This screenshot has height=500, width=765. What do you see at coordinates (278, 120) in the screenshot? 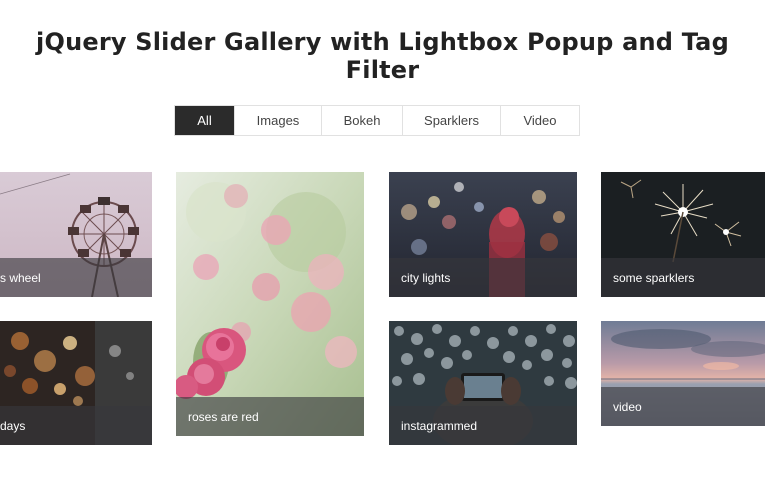
I see `filter-images-button: Images` at bounding box center [278, 120].